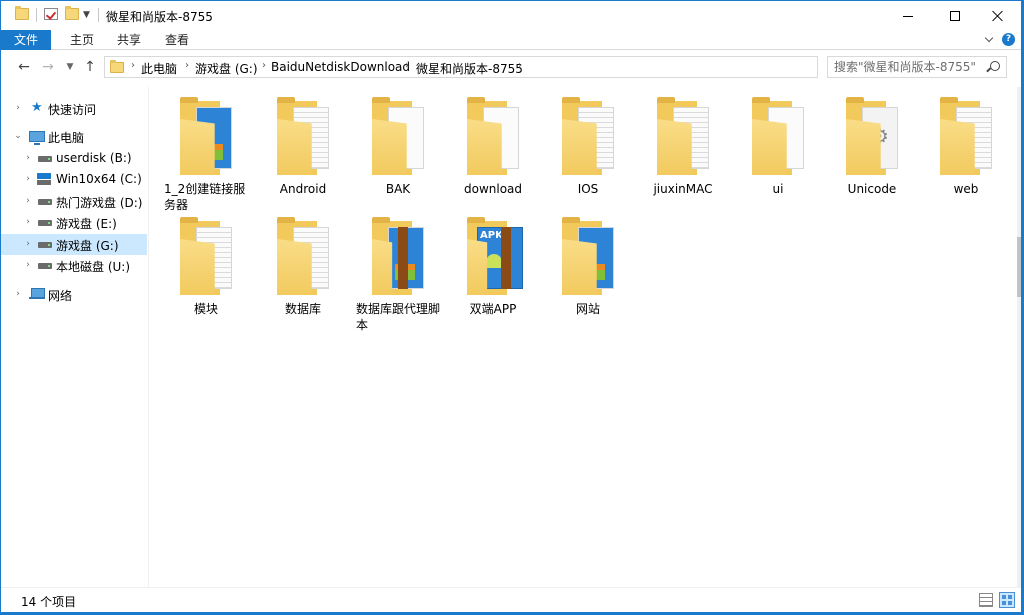 Image resolution: width=1024 pixels, height=615 pixels. I want to click on sidebar-item-drive-g: › 游戏盘 (G:), so click(74, 244).